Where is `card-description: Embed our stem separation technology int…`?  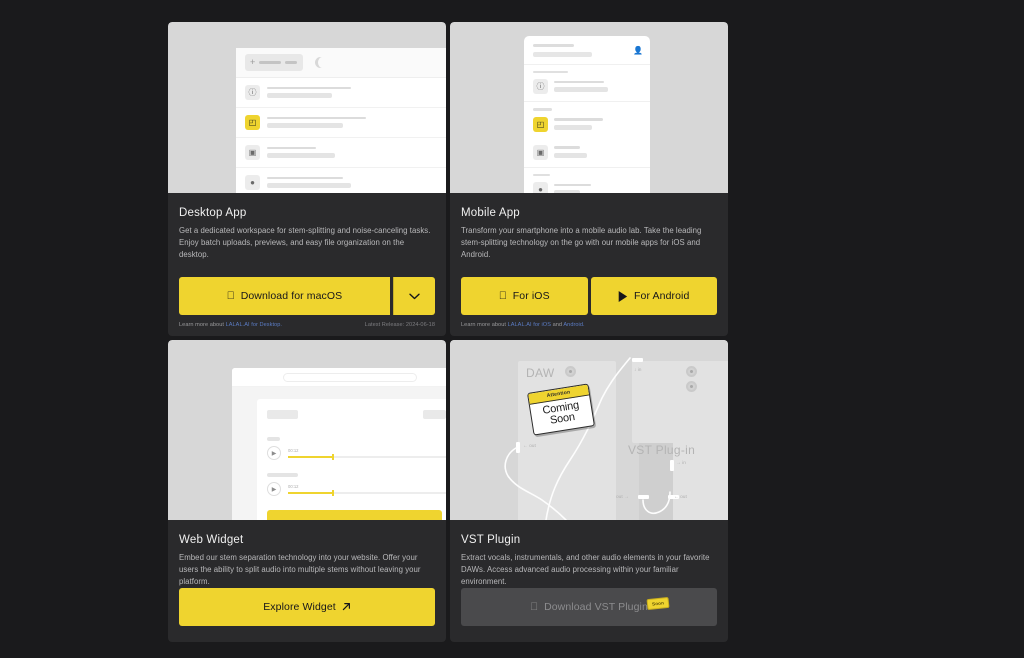
card-description: Embed our stem separation technology int… is located at coordinates (300, 569).